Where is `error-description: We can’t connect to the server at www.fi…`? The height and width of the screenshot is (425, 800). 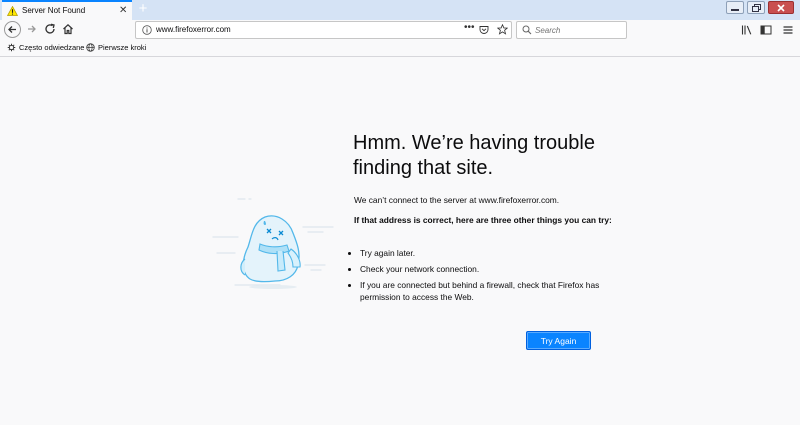
error-description: We can’t connect to the server at www.fi… is located at coordinates (457, 200).